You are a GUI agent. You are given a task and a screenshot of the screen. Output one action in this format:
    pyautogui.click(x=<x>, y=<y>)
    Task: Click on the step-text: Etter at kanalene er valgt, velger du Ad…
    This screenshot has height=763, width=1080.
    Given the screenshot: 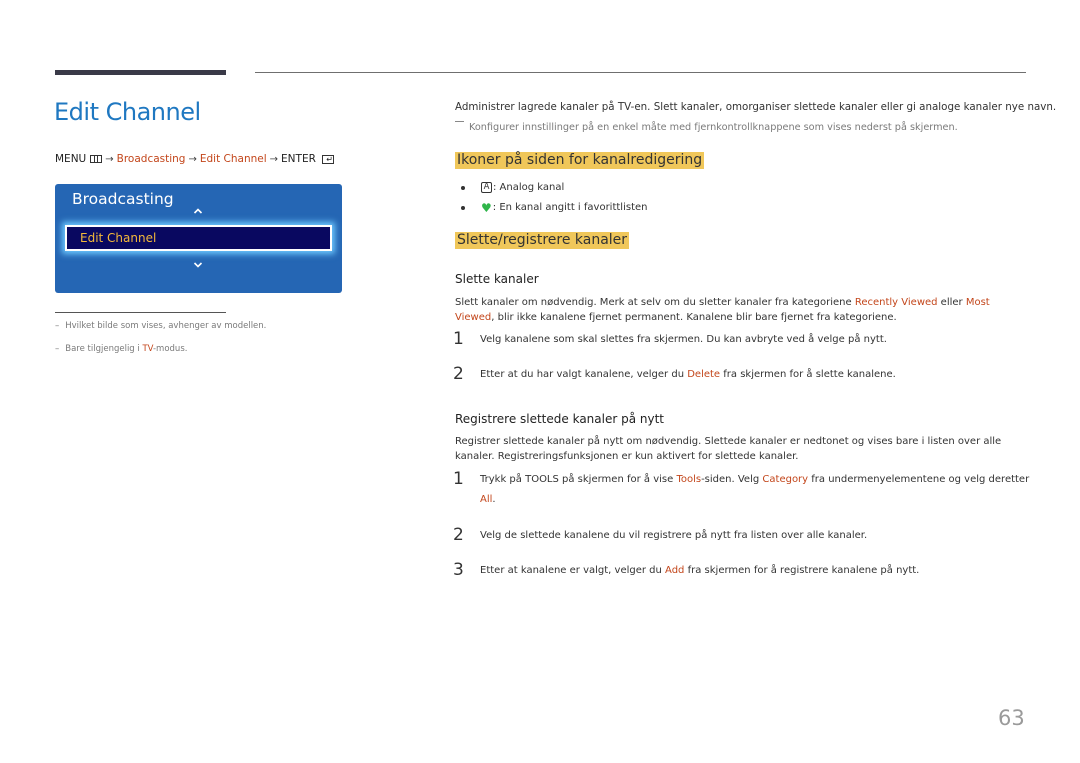 What is the action you would take?
    pyautogui.click(x=700, y=570)
    